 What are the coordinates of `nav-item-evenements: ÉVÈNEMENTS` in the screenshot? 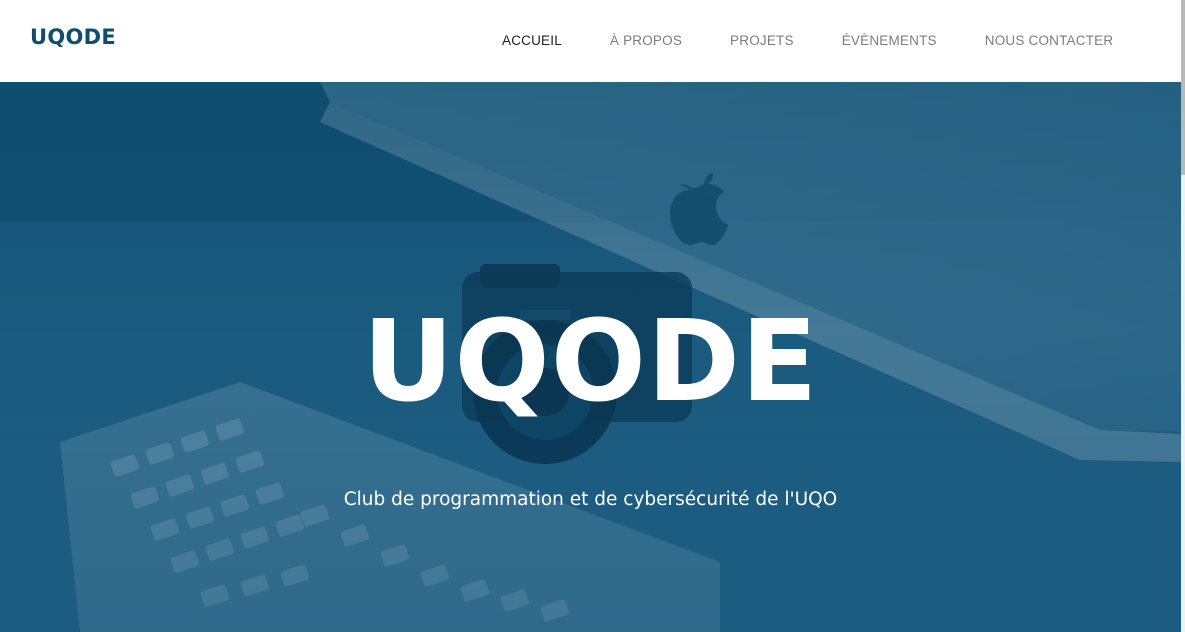 It's located at (889, 41).